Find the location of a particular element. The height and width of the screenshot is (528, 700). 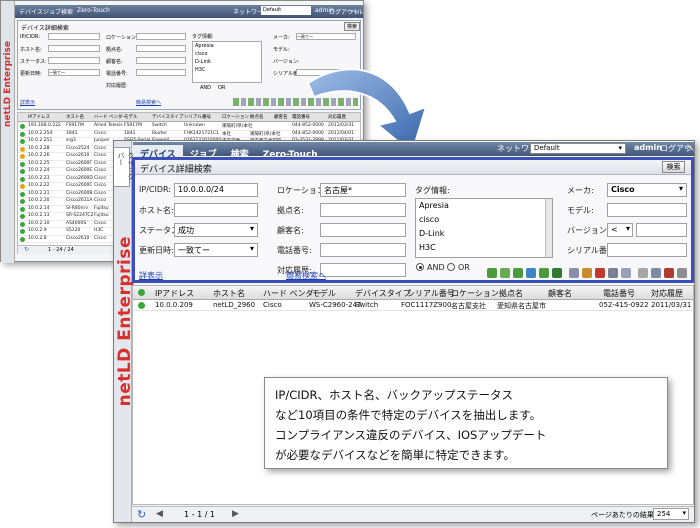

bg-tag-item: cisco is located at coordinates (227, 54).